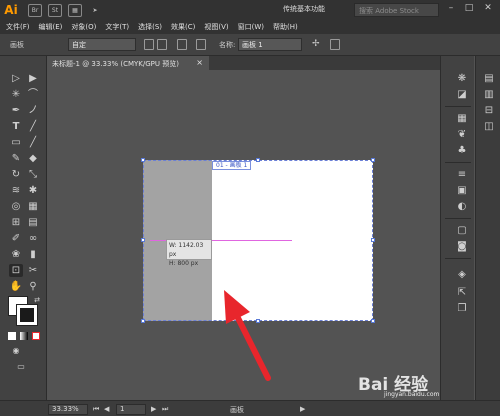 This screenshot has width=500, height=416. I want to click on document-tab: 未标题-1 @ 33.33% (CMYK/GPU 预览) ×, so click(128, 63).